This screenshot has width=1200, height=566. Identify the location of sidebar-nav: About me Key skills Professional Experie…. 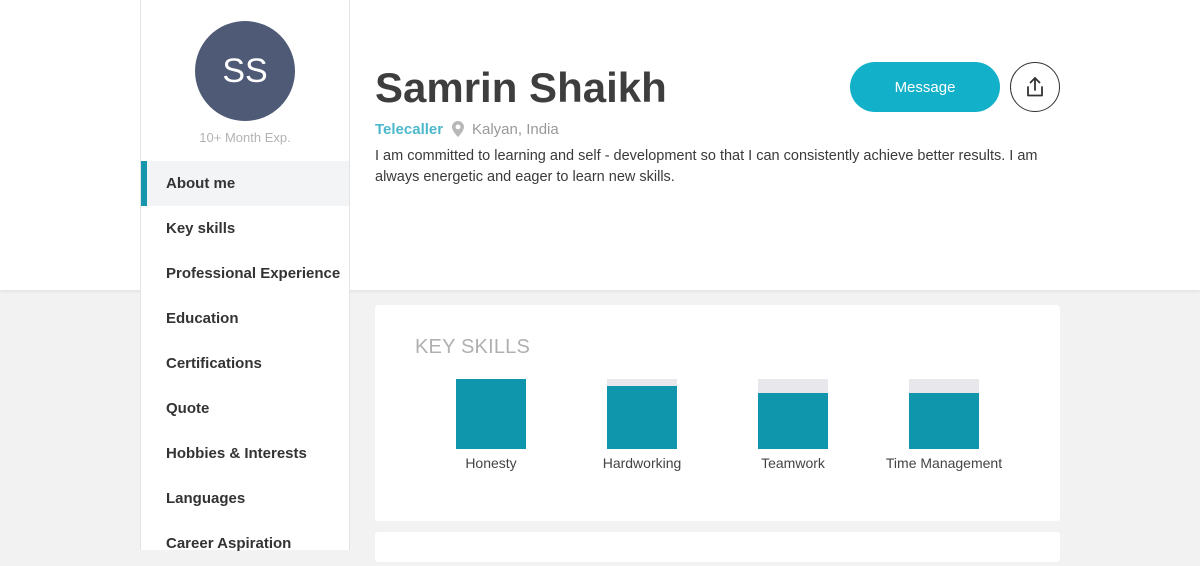
(245, 363).